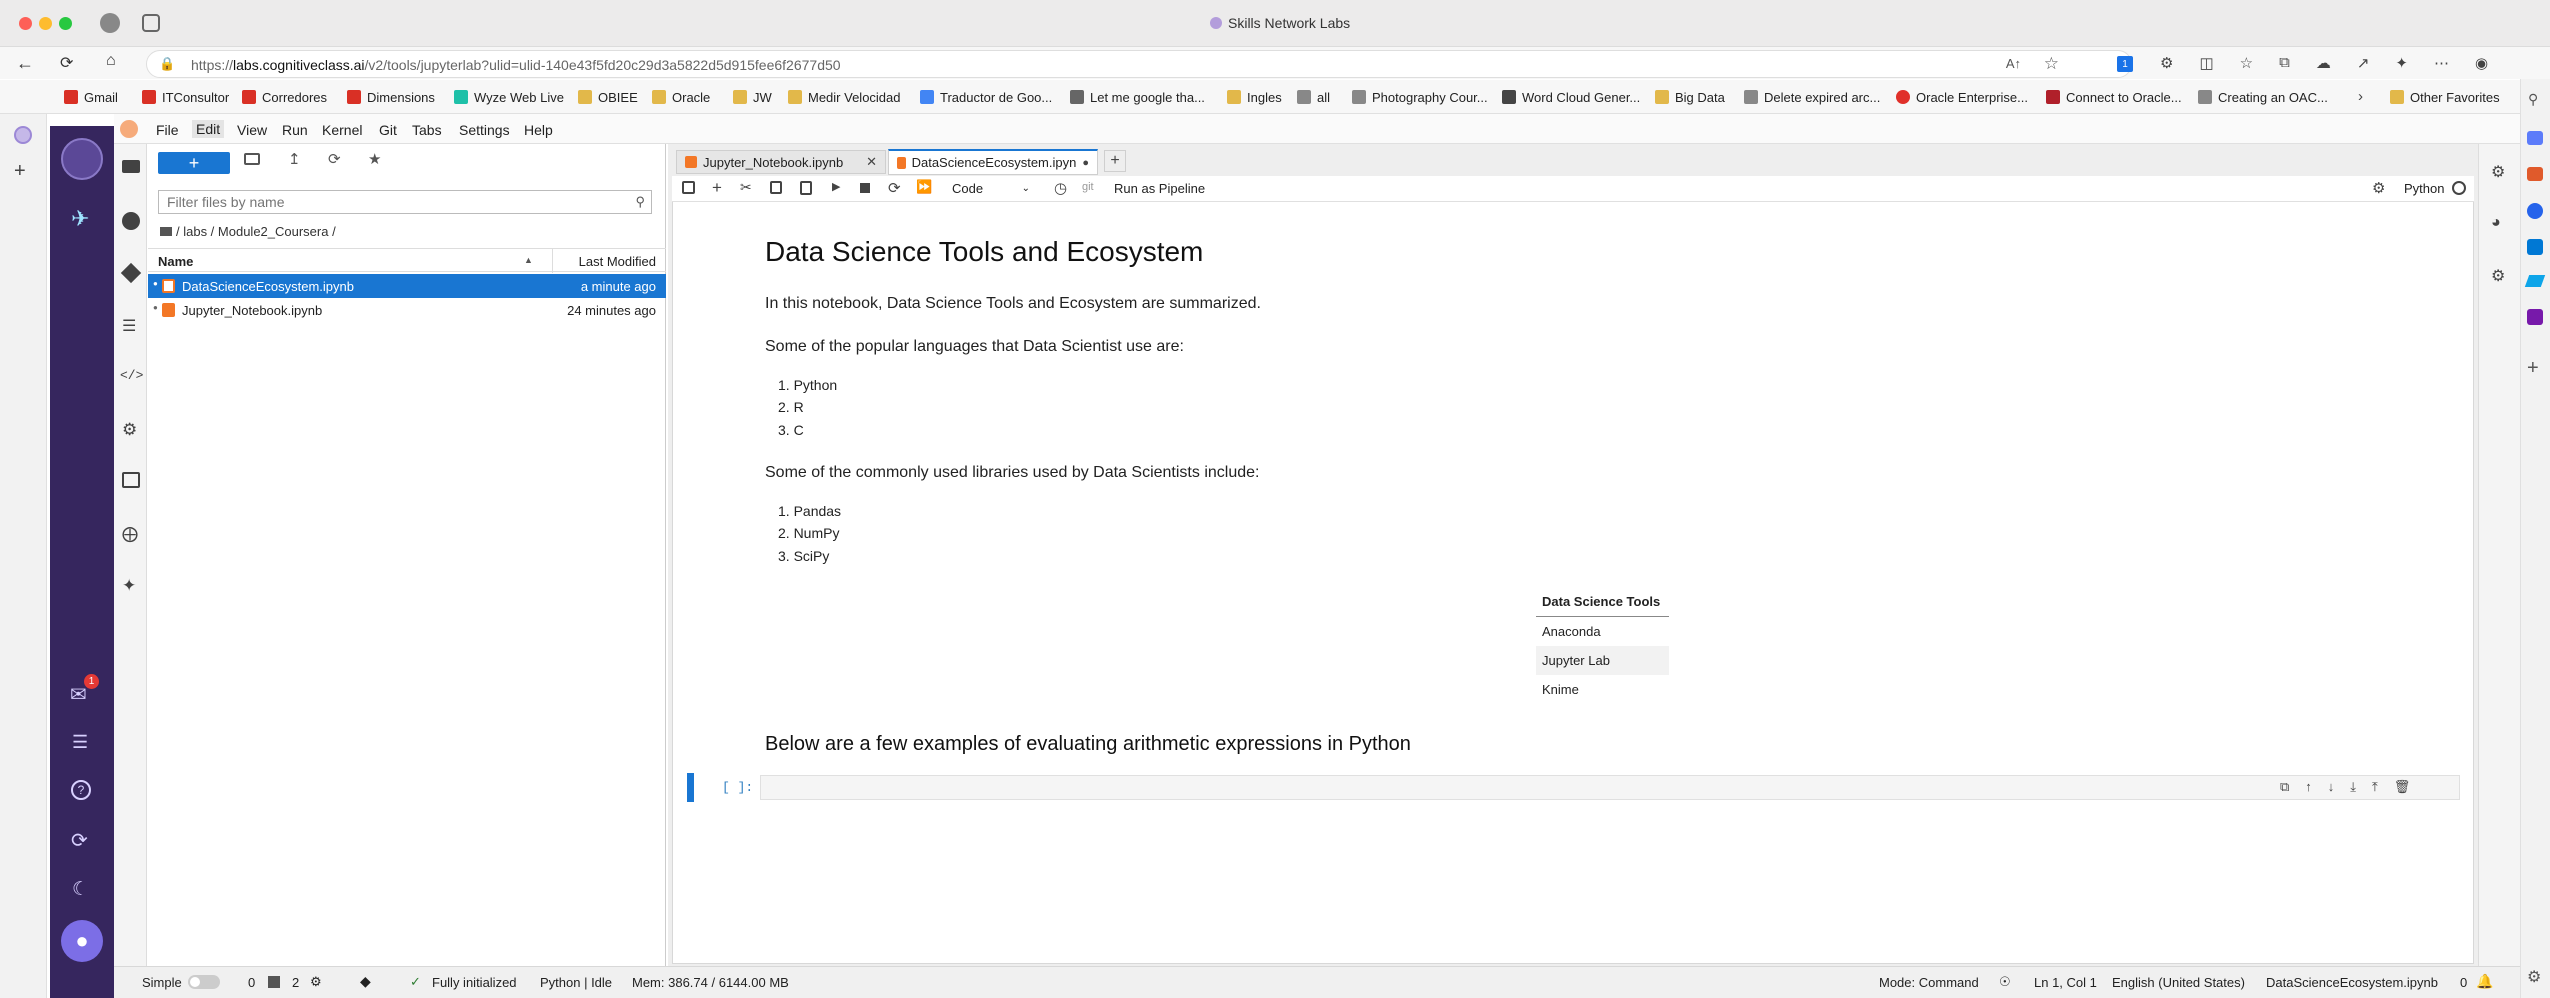 The width and height of the screenshot is (2550, 998). Describe the element at coordinates (2445, 97) in the screenshot. I see `other-favorites: Other Favorites` at that location.